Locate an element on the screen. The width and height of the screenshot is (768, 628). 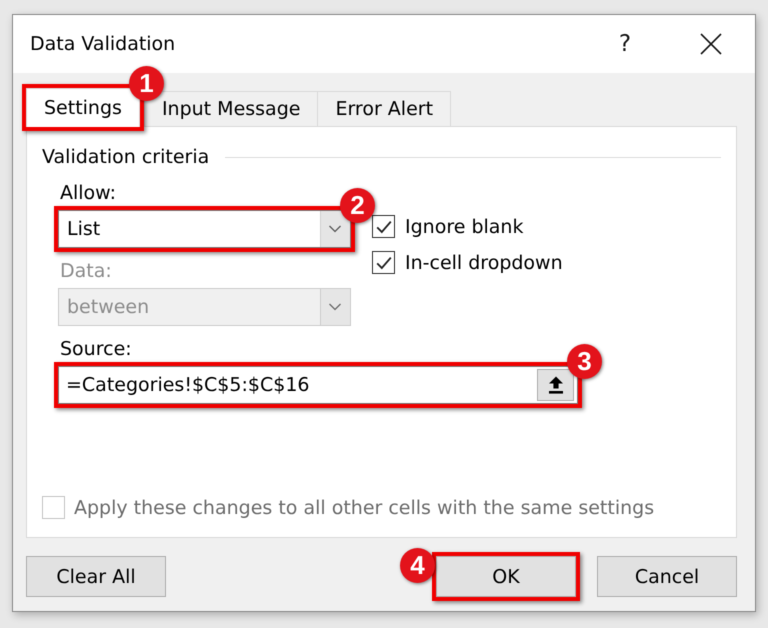
checkbox-label: Ignore blank is located at coordinates (464, 227).